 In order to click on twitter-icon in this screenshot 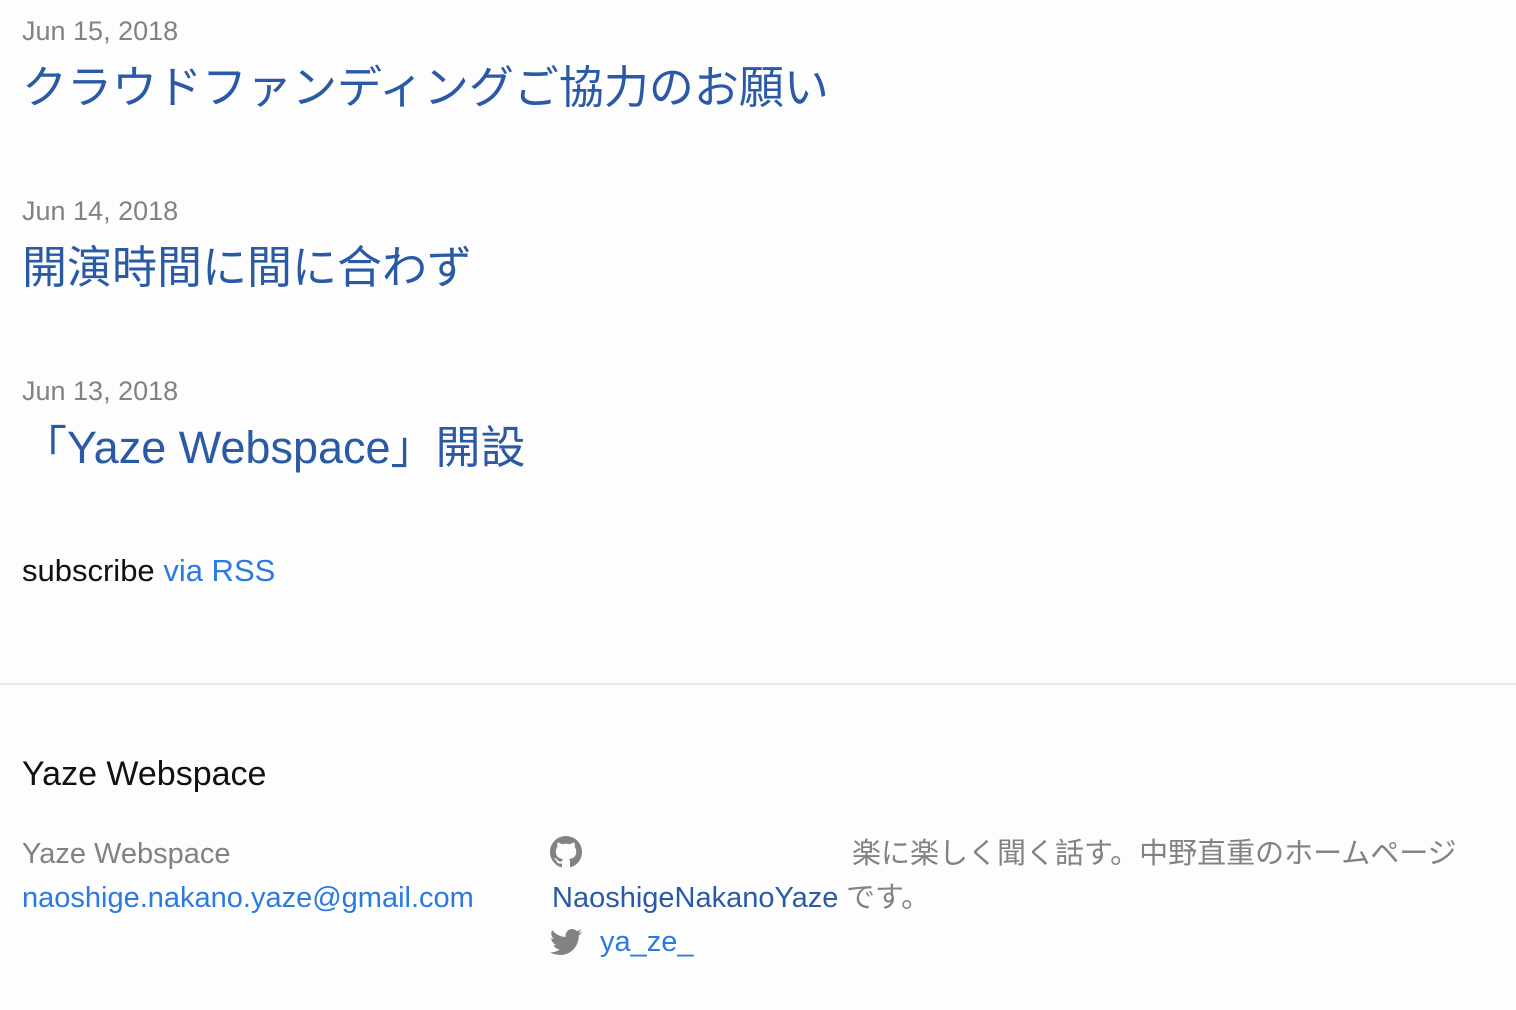, I will do `click(566, 942)`.